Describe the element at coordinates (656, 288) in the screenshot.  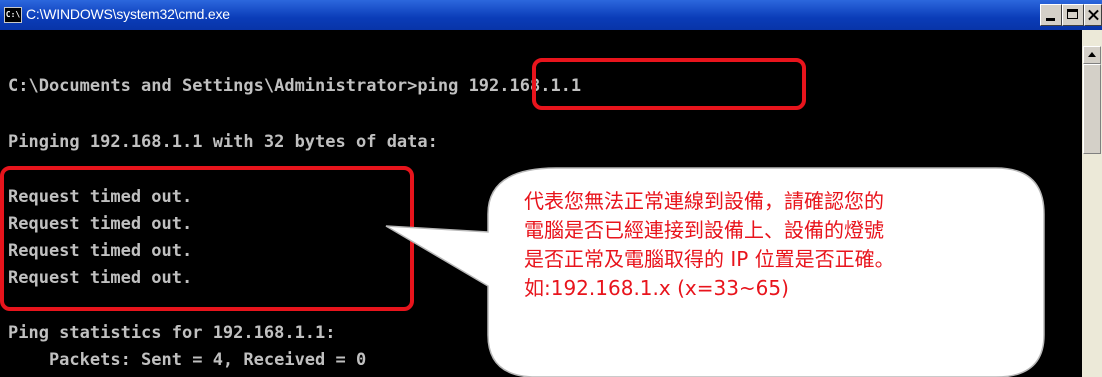
I see `callout-line: 如:192.168.1.x (x=33~65)` at that location.